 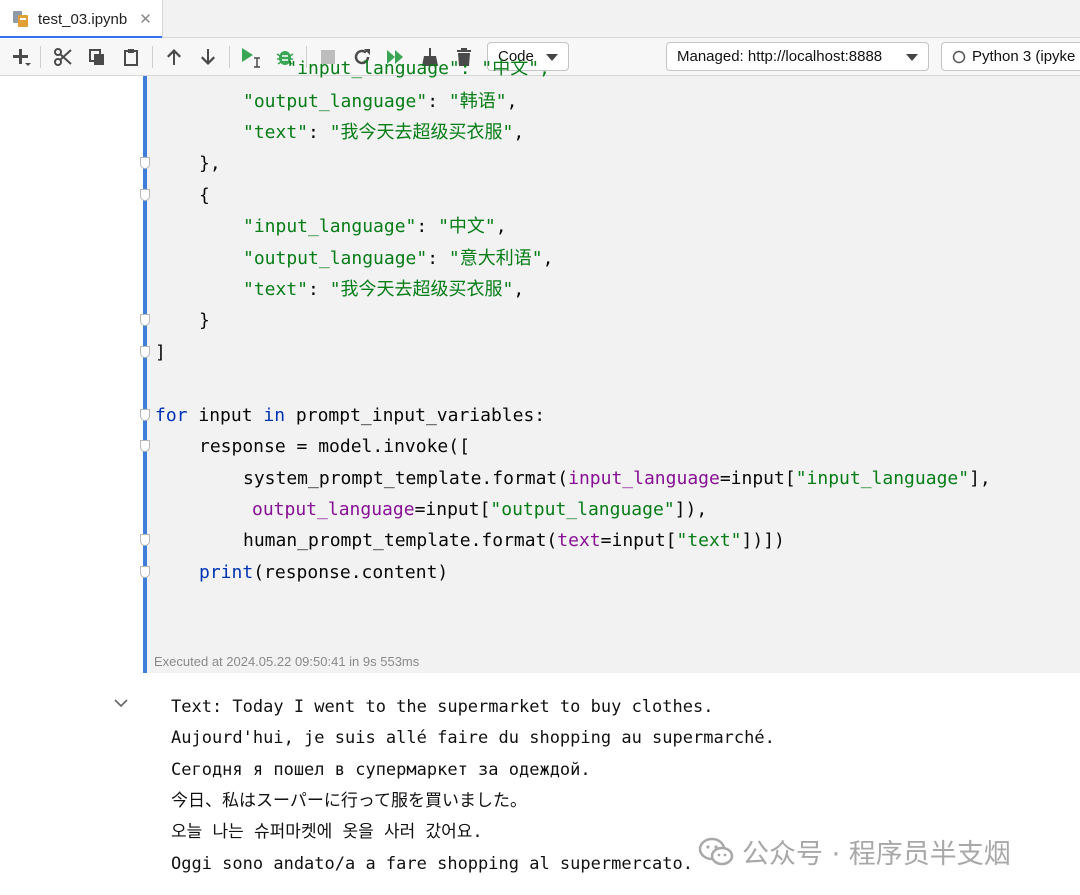 What do you see at coordinates (210, 163) in the screenshot?
I see `code-line: },` at bounding box center [210, 163].